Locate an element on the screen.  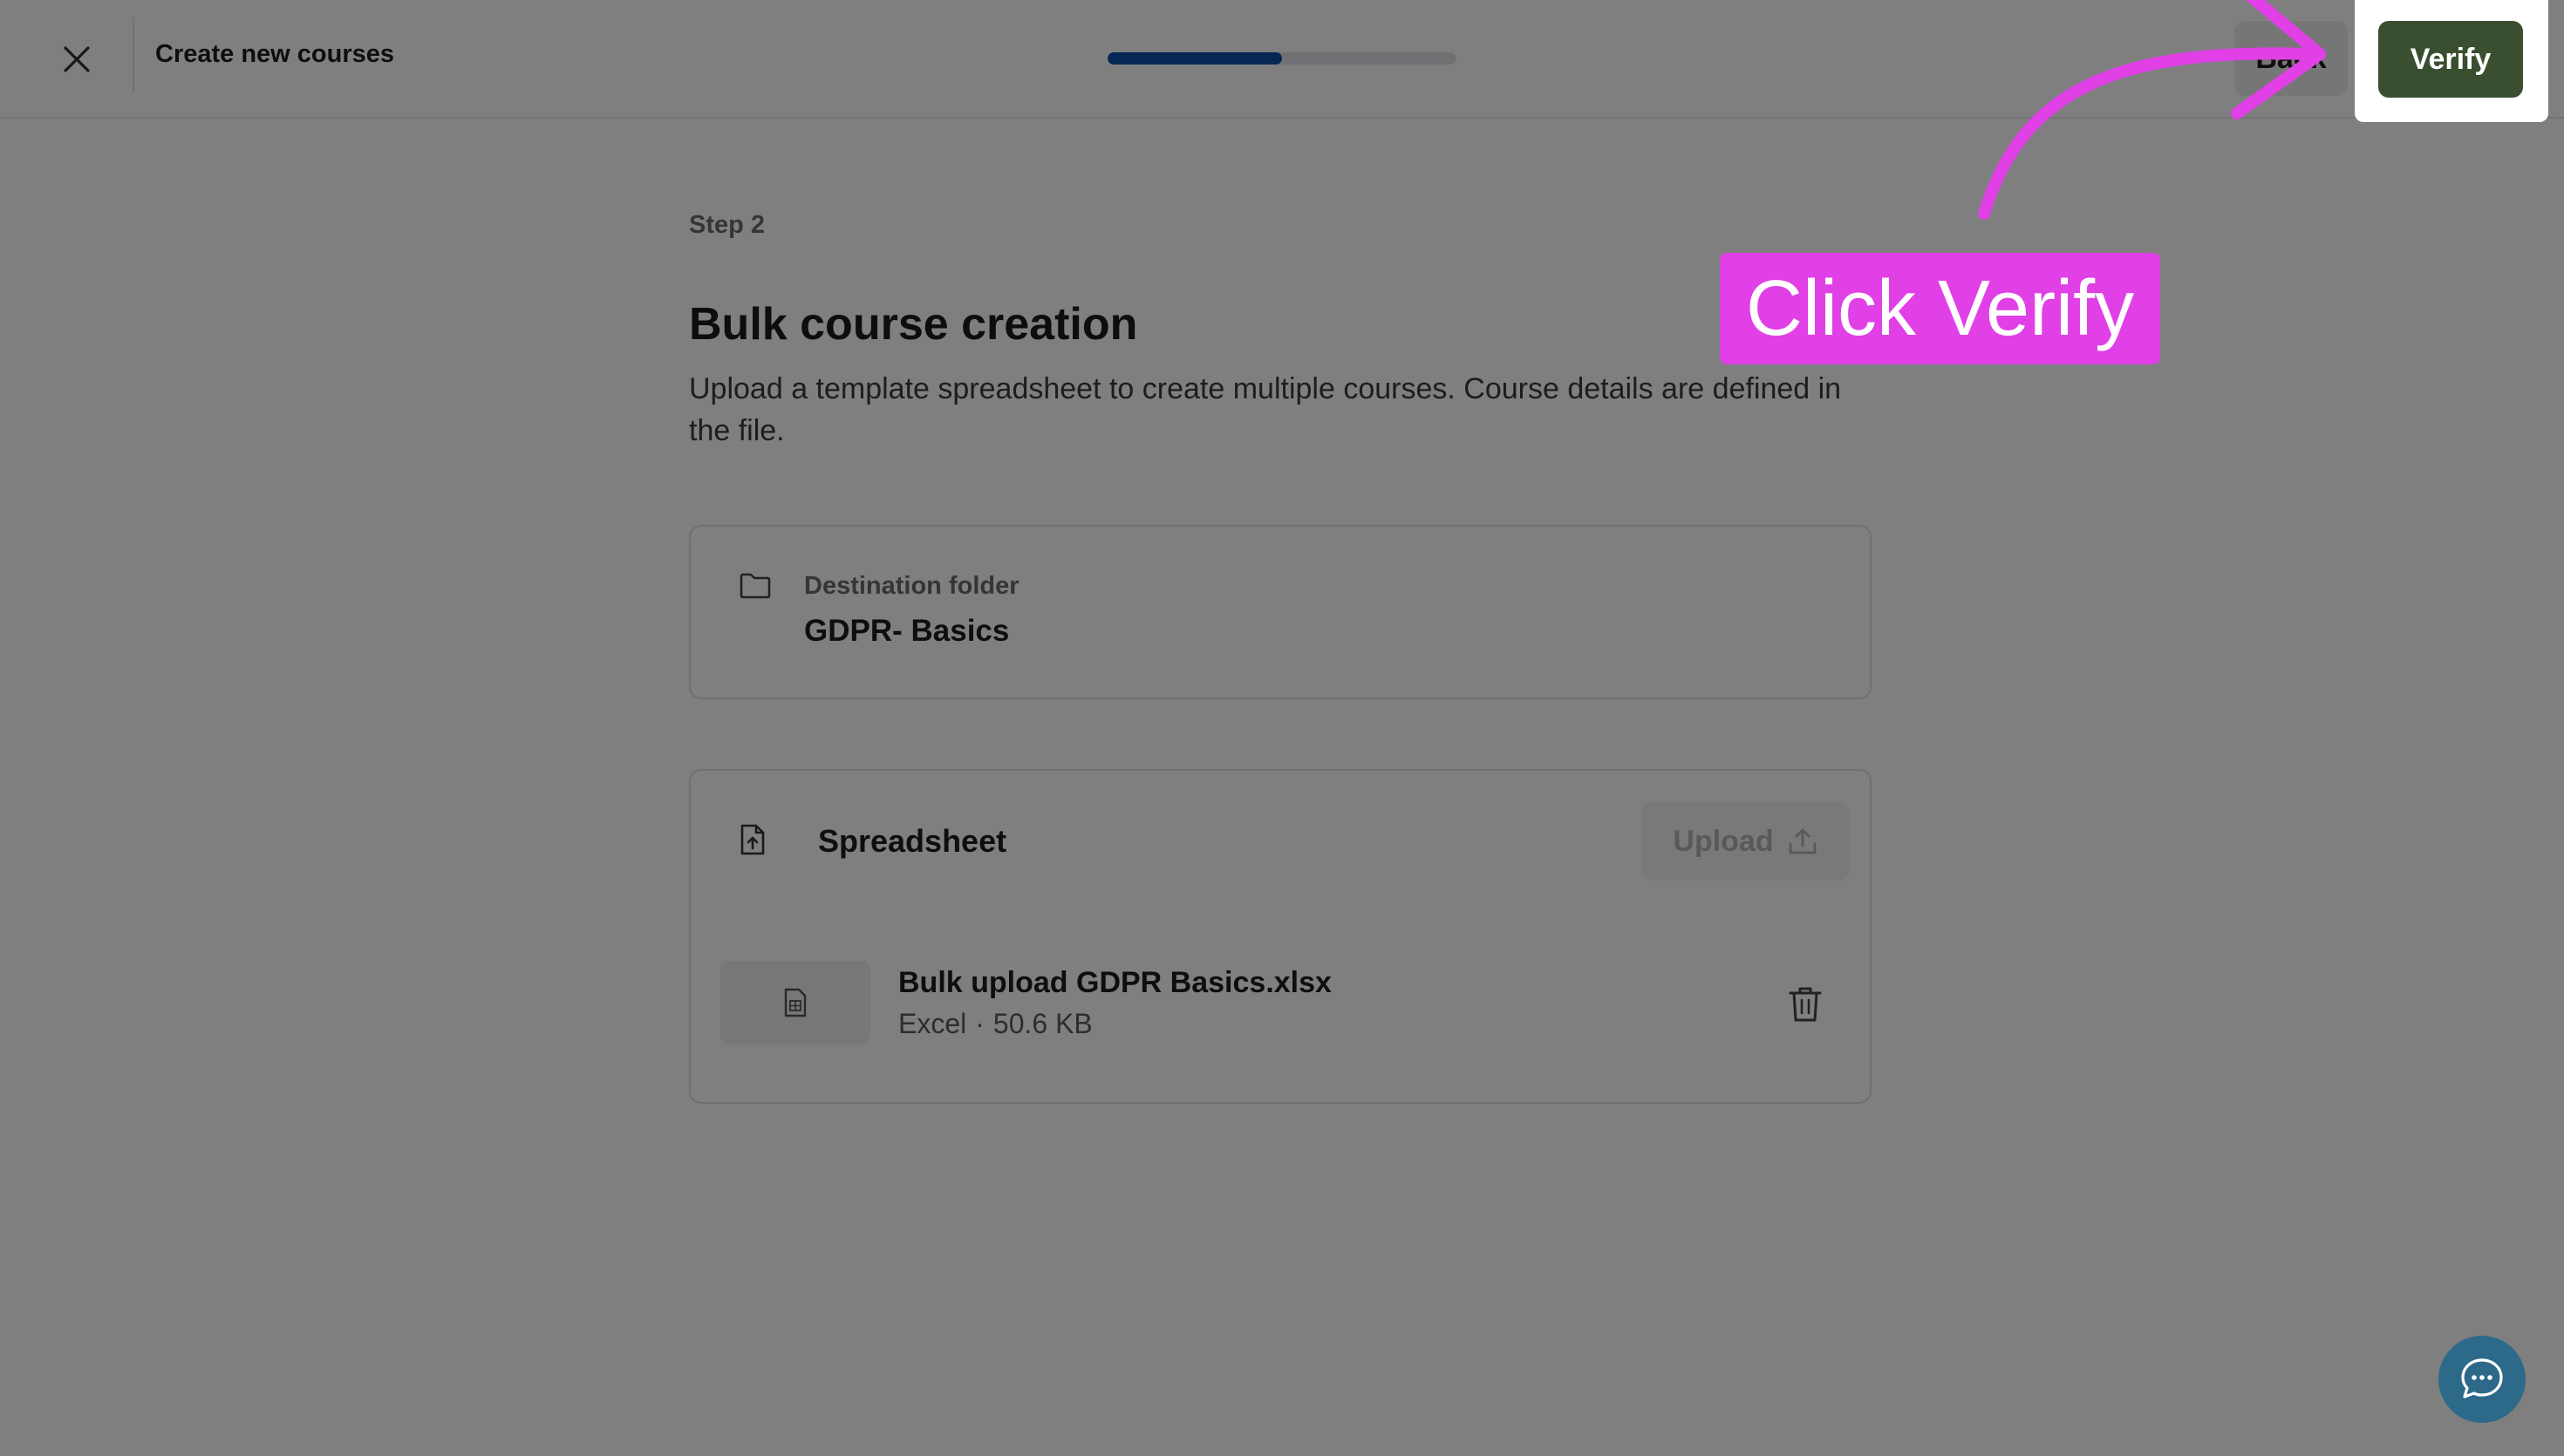
progress-bar is located at coordinates (1282, 58).